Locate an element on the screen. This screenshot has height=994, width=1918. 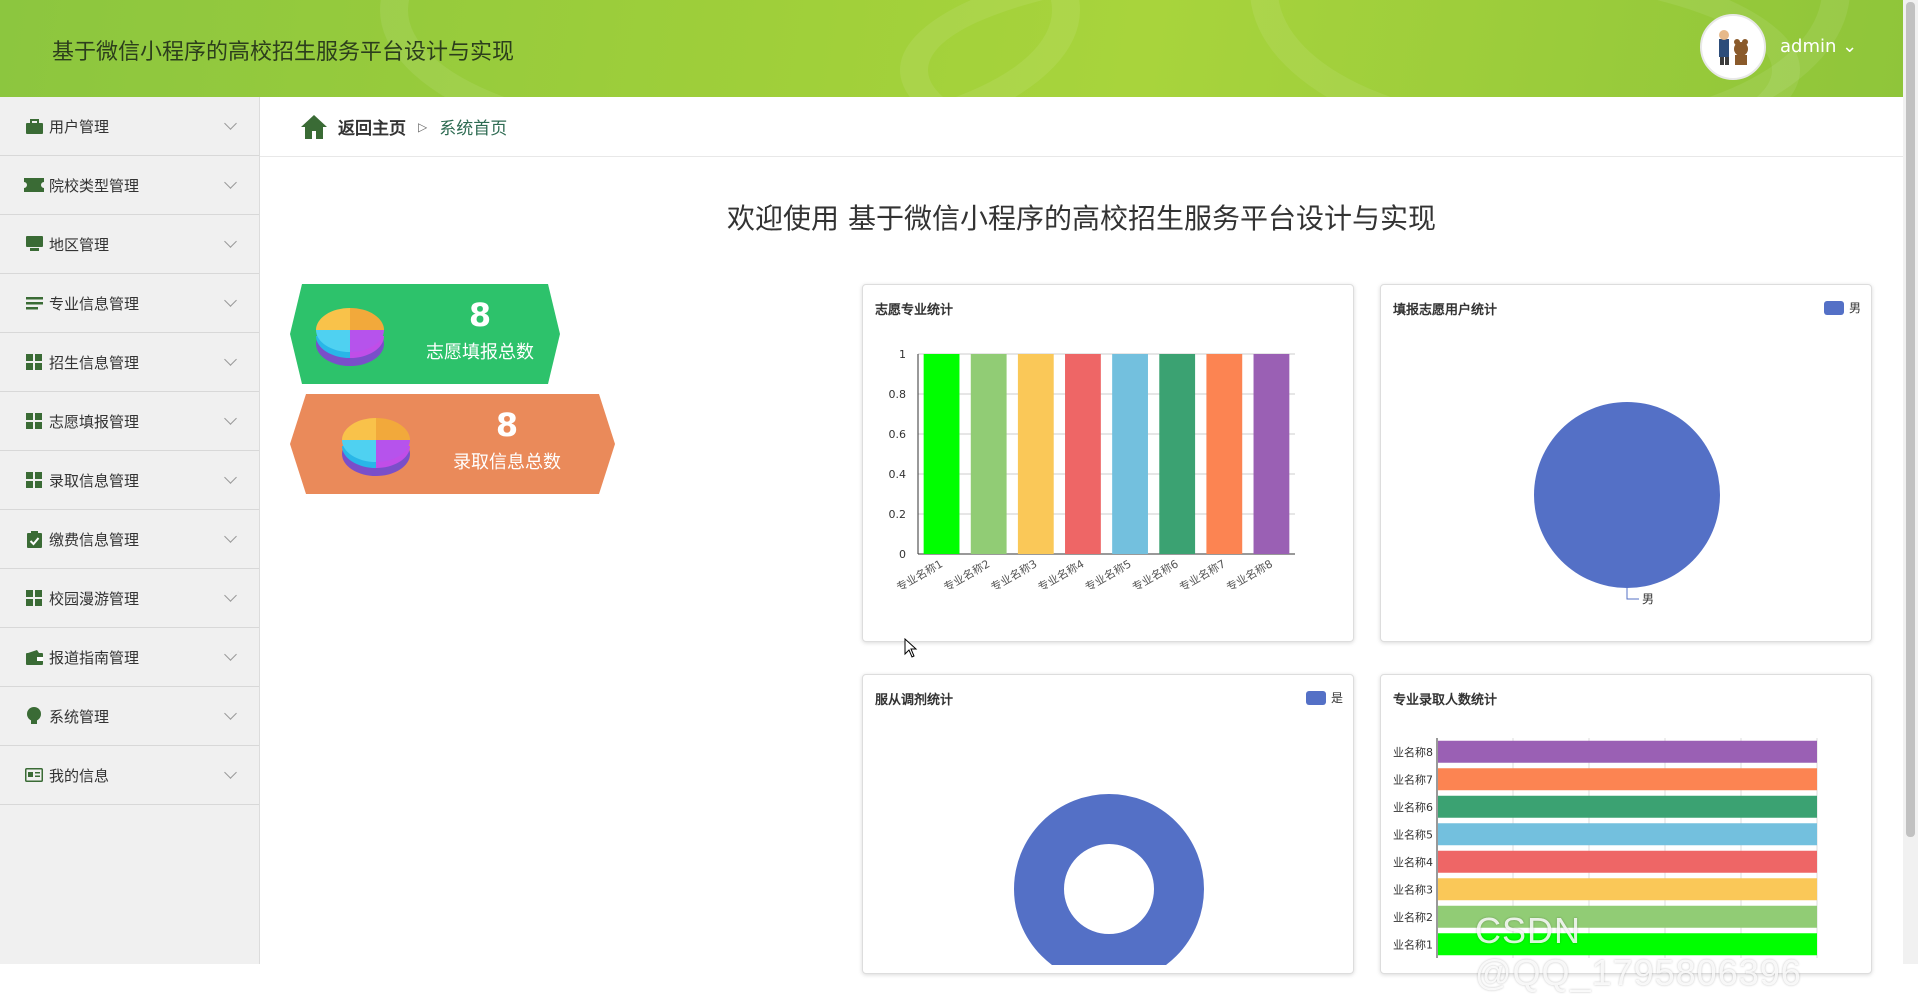
chart-legend: 是 is located at coordinates (1324, 697).